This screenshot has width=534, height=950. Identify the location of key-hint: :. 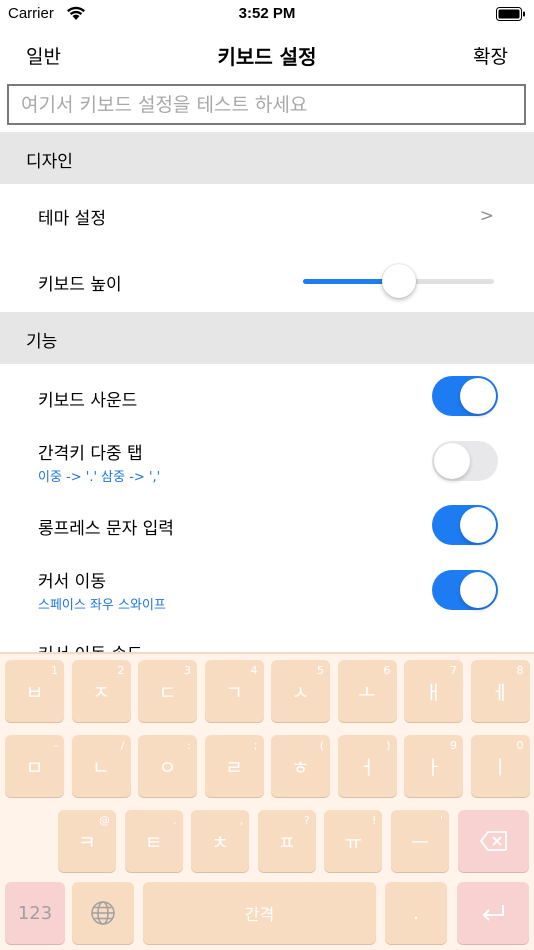
(189, 745).